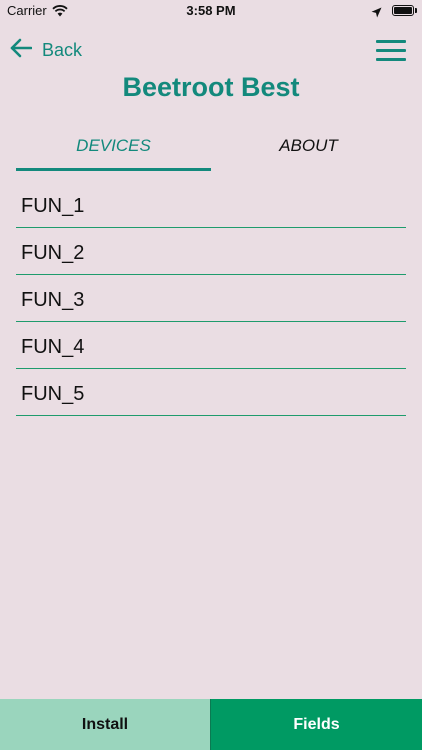  Describe the element at coordinates (211, 346) in the screenshot. I see `device-item-fun-4: FUN_4` at that location.